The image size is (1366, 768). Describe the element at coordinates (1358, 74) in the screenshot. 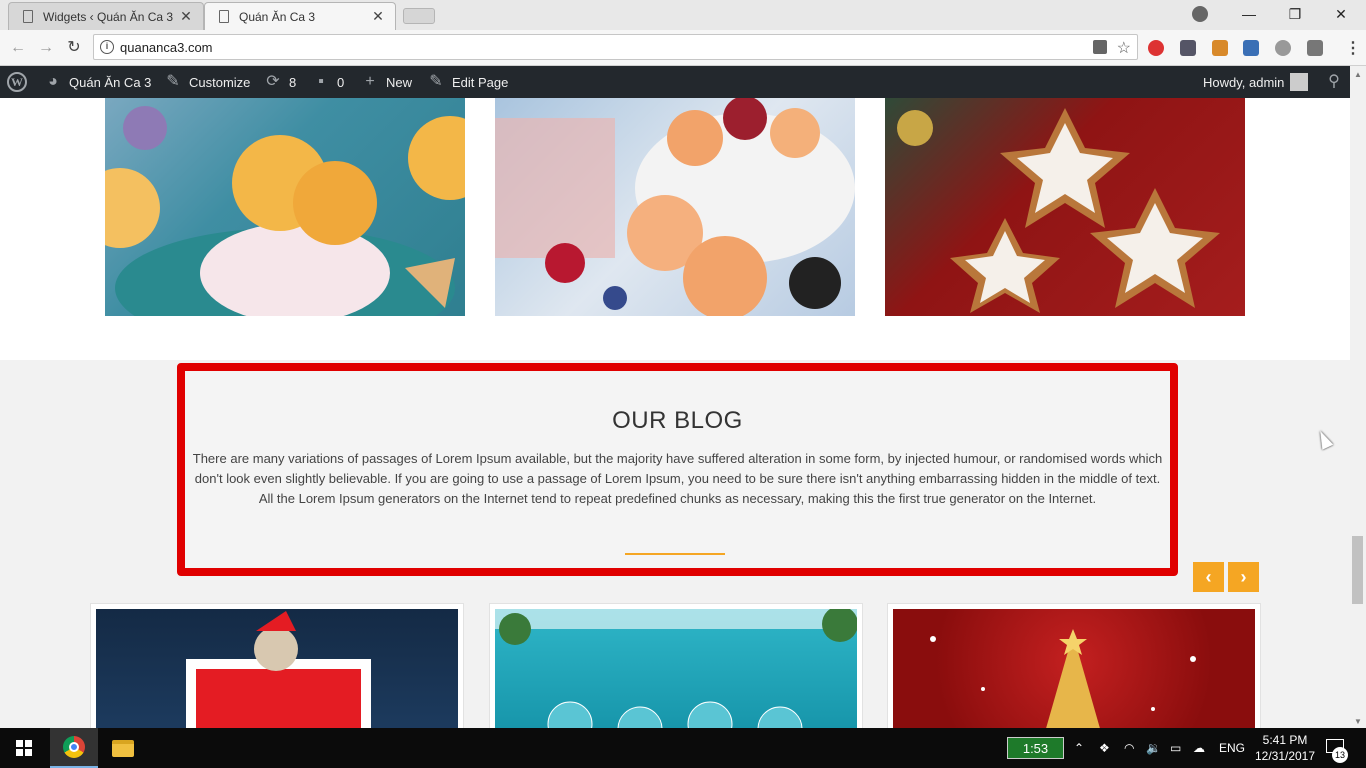

I see `scroll-up-icon: ▲` at that location.